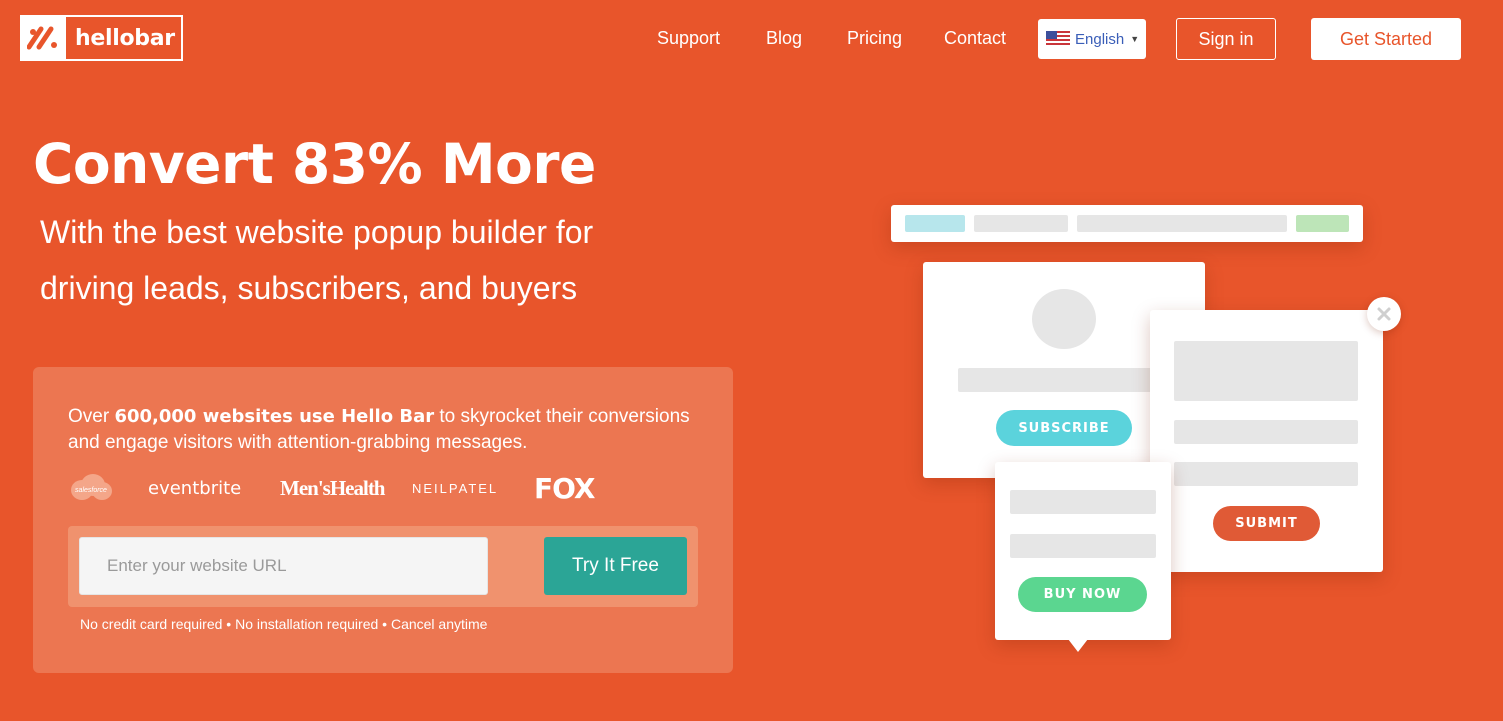  Describe the element at coordinates (195, 488) in the screenshot. I see `eventbrite-logo: eventbrite` at that location.